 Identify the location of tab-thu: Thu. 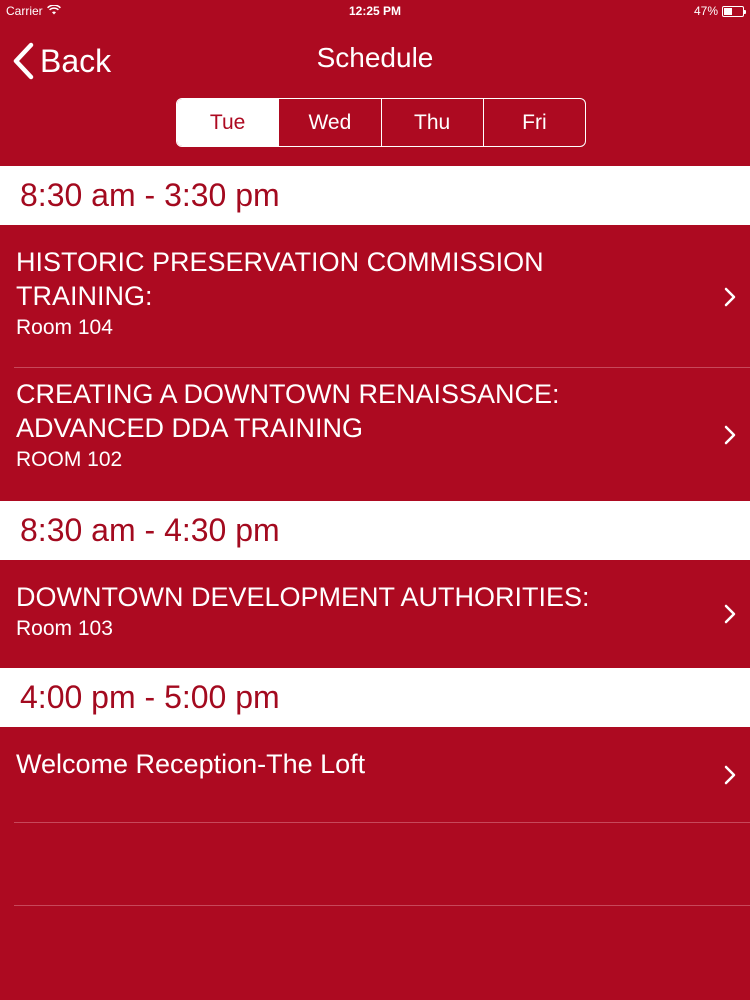
(431, 122).